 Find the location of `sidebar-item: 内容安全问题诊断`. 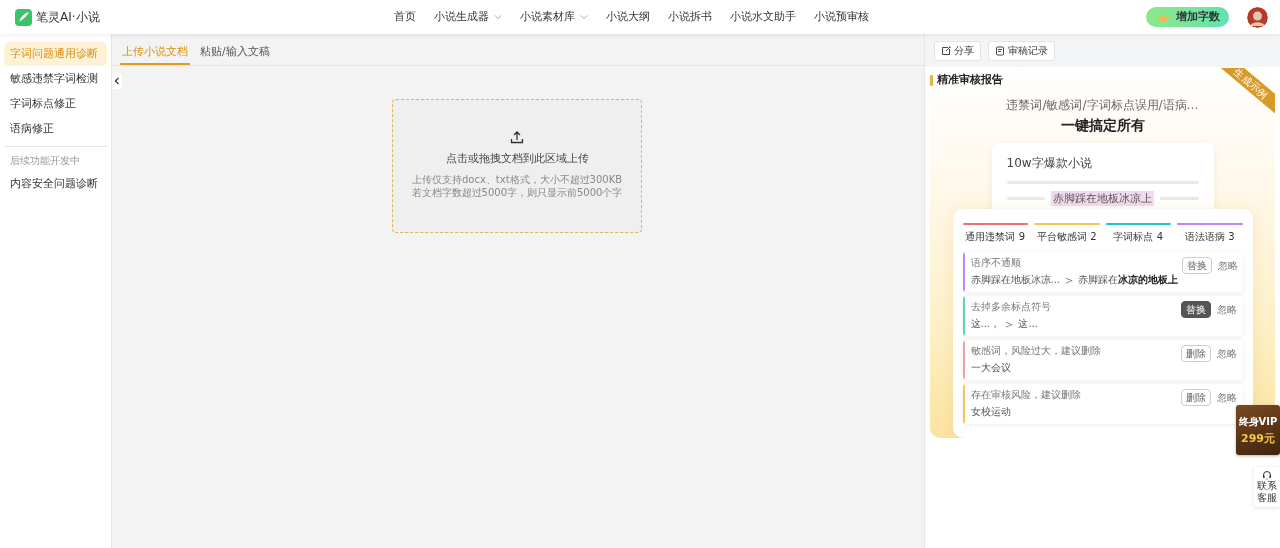

sidebar-item: 内容安全问题诊断 is located at coordinates (55, 184).